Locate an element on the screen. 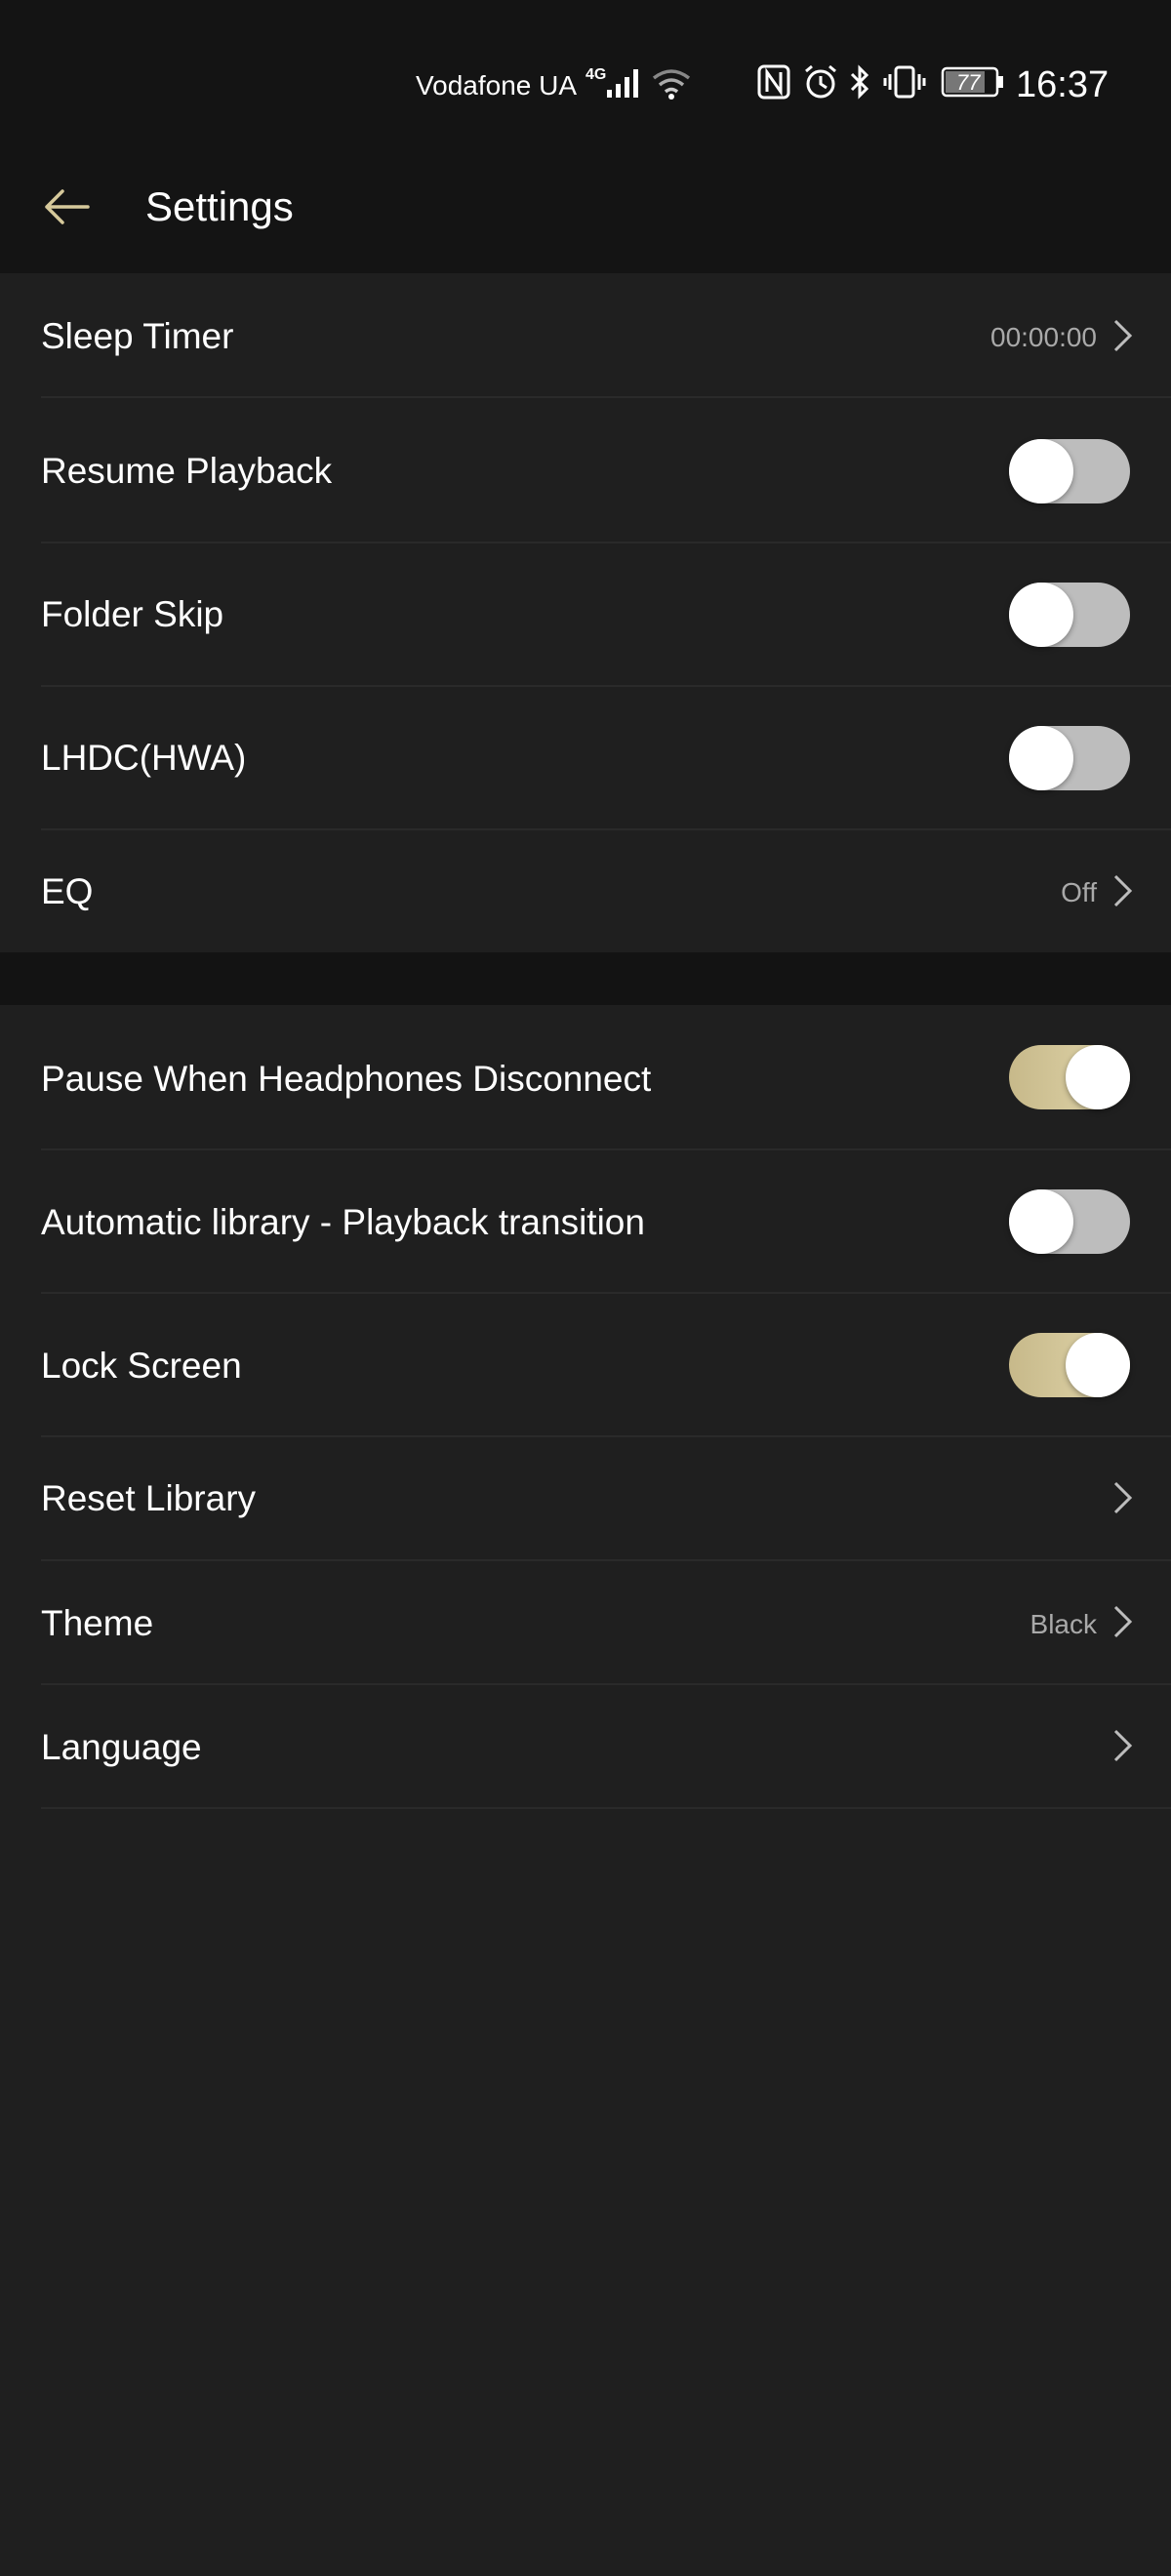 This screenshot has width=1171, height=2576. eq-label: EQ is located at coordinates (67, 891).